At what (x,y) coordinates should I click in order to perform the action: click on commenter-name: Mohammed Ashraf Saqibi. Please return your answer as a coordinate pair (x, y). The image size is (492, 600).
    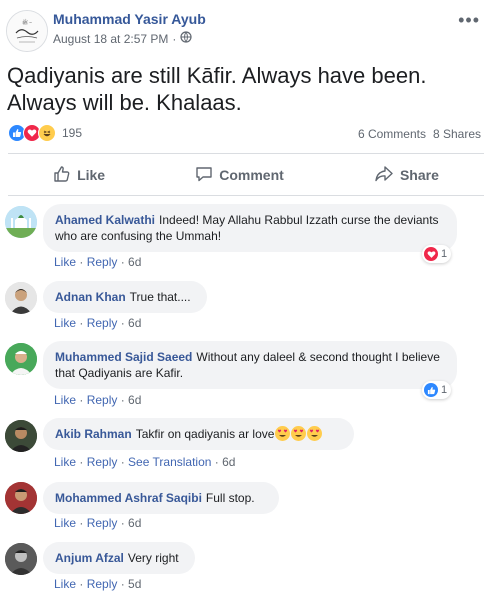
    Looking at the image, I should click on (128, 498).